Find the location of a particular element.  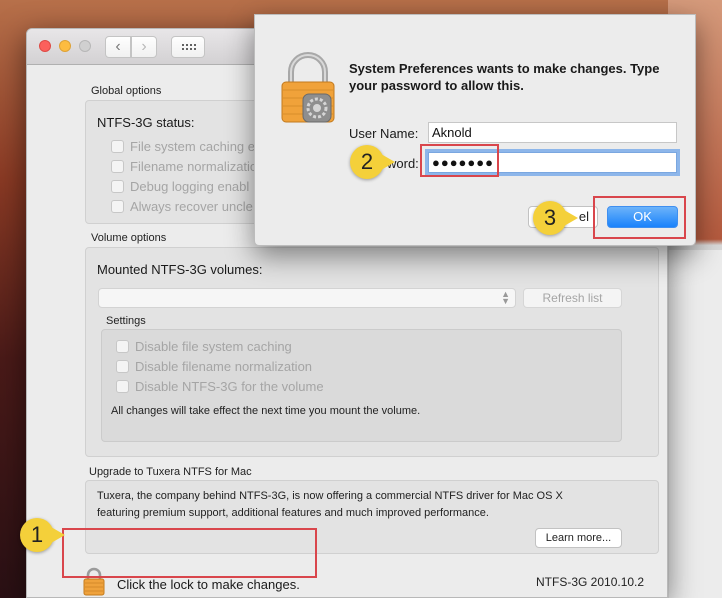

checkbox-filename-normalization: Filename normalizatio is located at coordinates (184, 166).